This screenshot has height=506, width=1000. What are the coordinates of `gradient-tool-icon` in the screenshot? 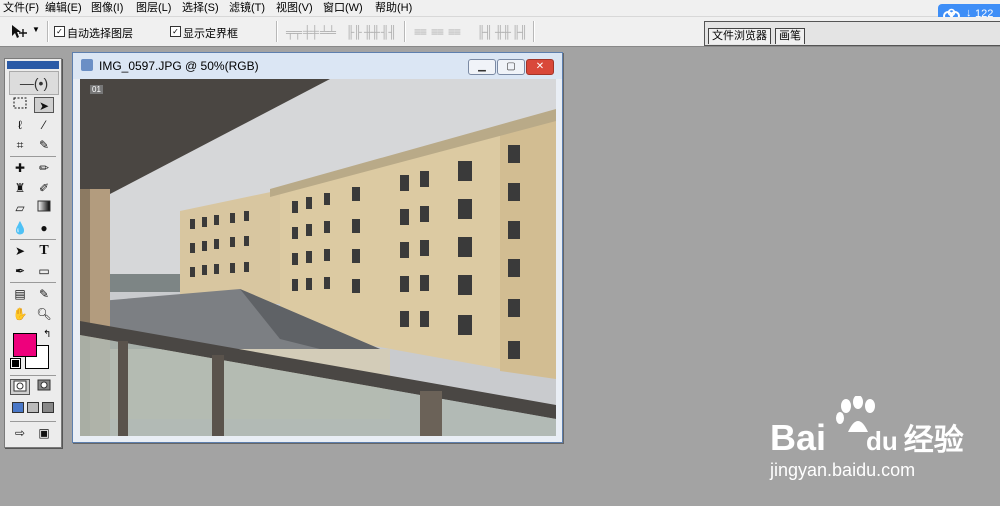 It's located at (44, 208).